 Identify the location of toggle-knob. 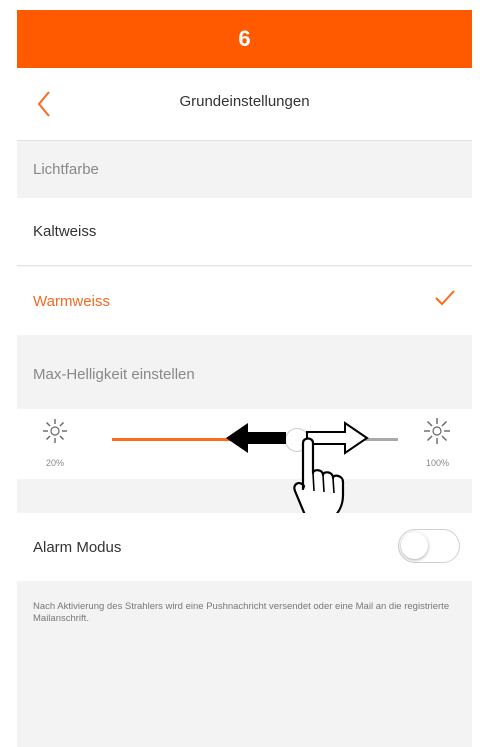
(414, 545).